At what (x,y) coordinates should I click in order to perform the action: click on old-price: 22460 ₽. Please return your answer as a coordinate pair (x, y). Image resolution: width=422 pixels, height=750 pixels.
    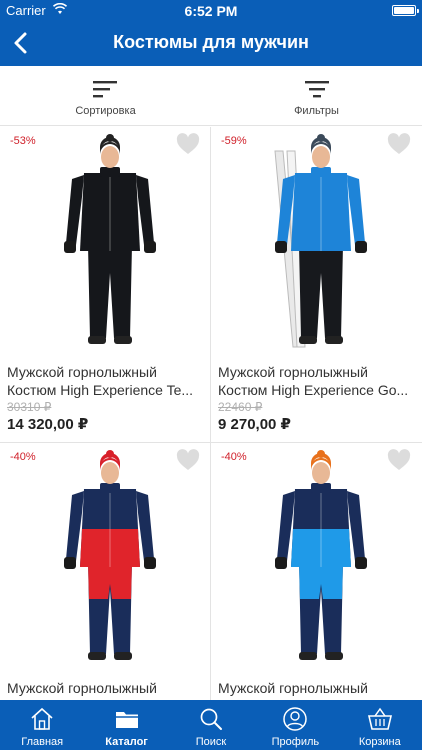
    Looking at the image, I should click on (240, 407).